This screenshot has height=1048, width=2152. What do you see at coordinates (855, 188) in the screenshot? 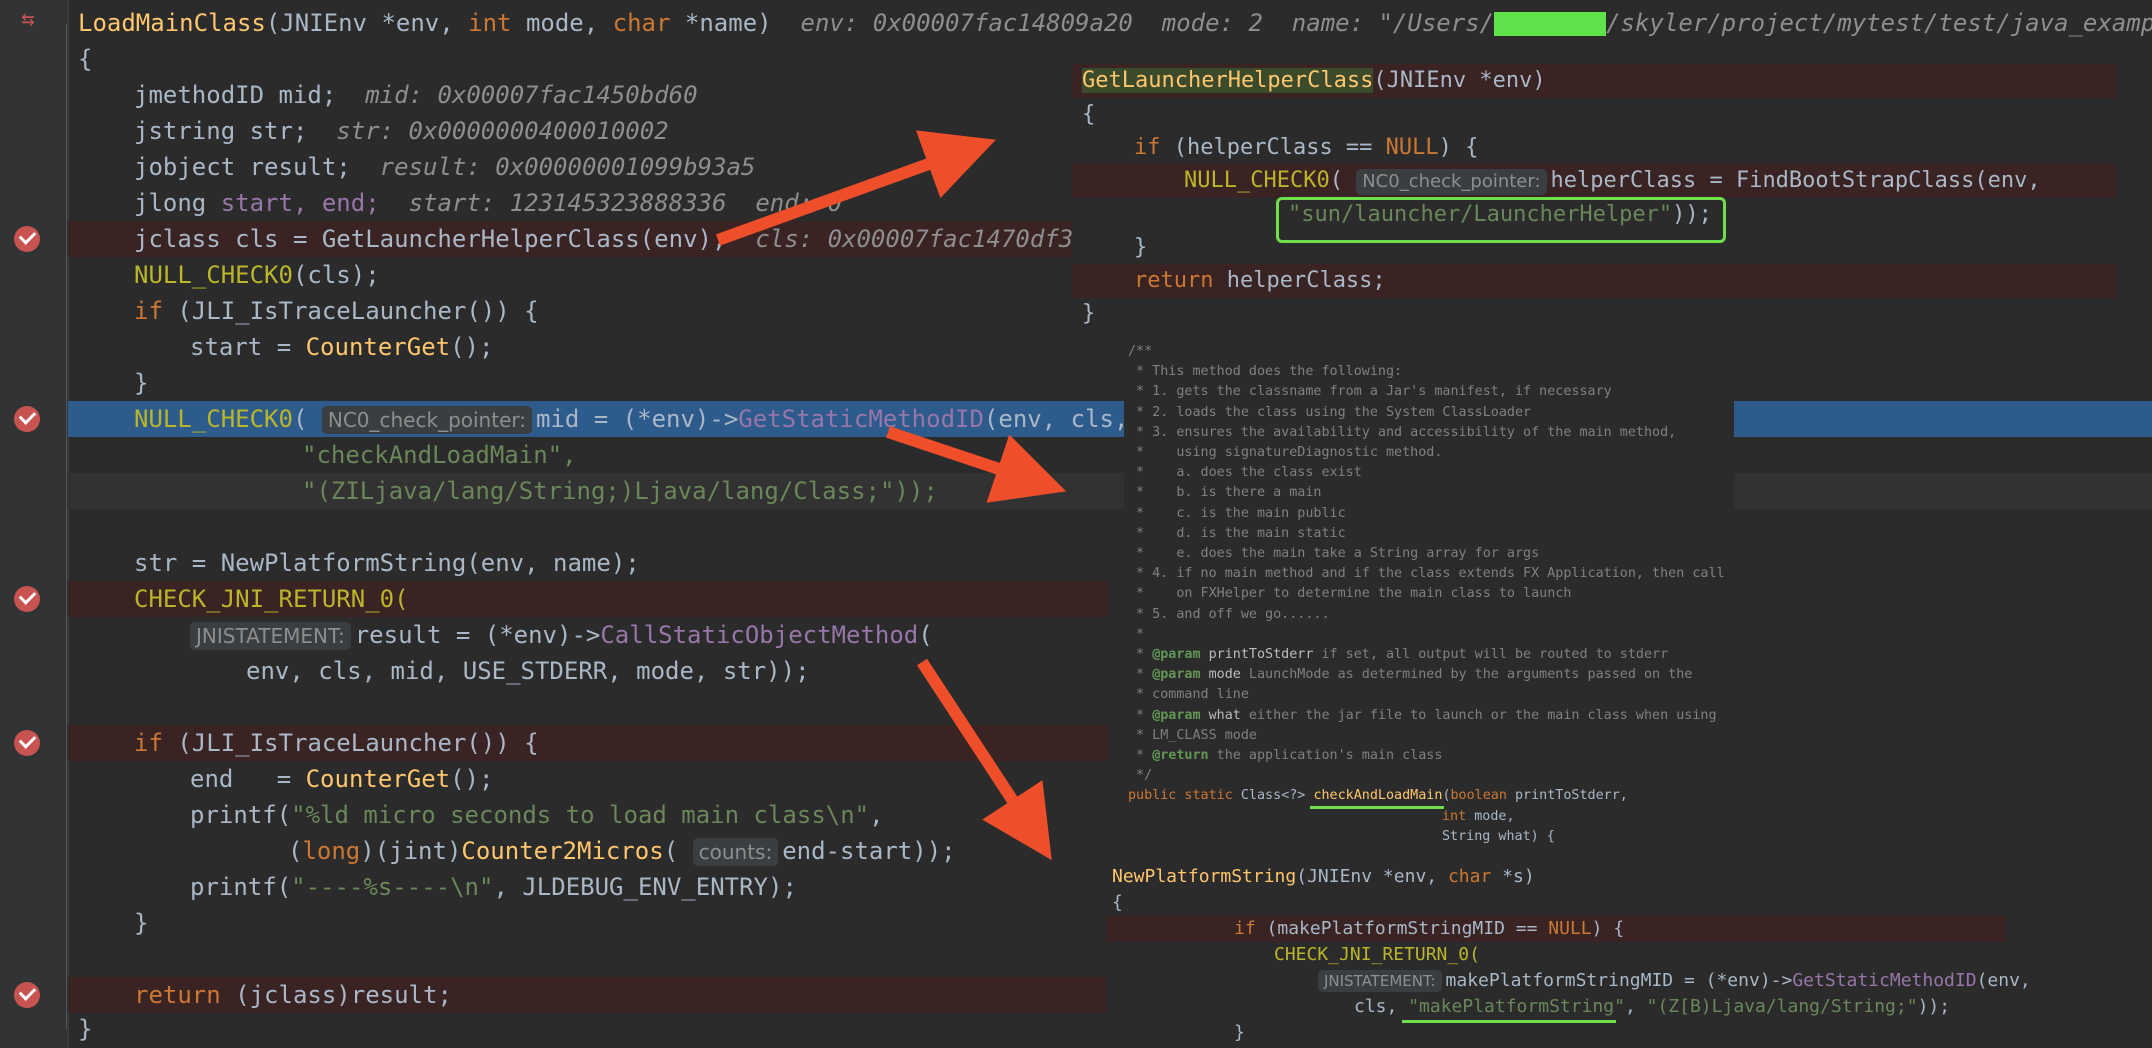
I see `arrow-to-helper-class` at bounding box center [855, 188].